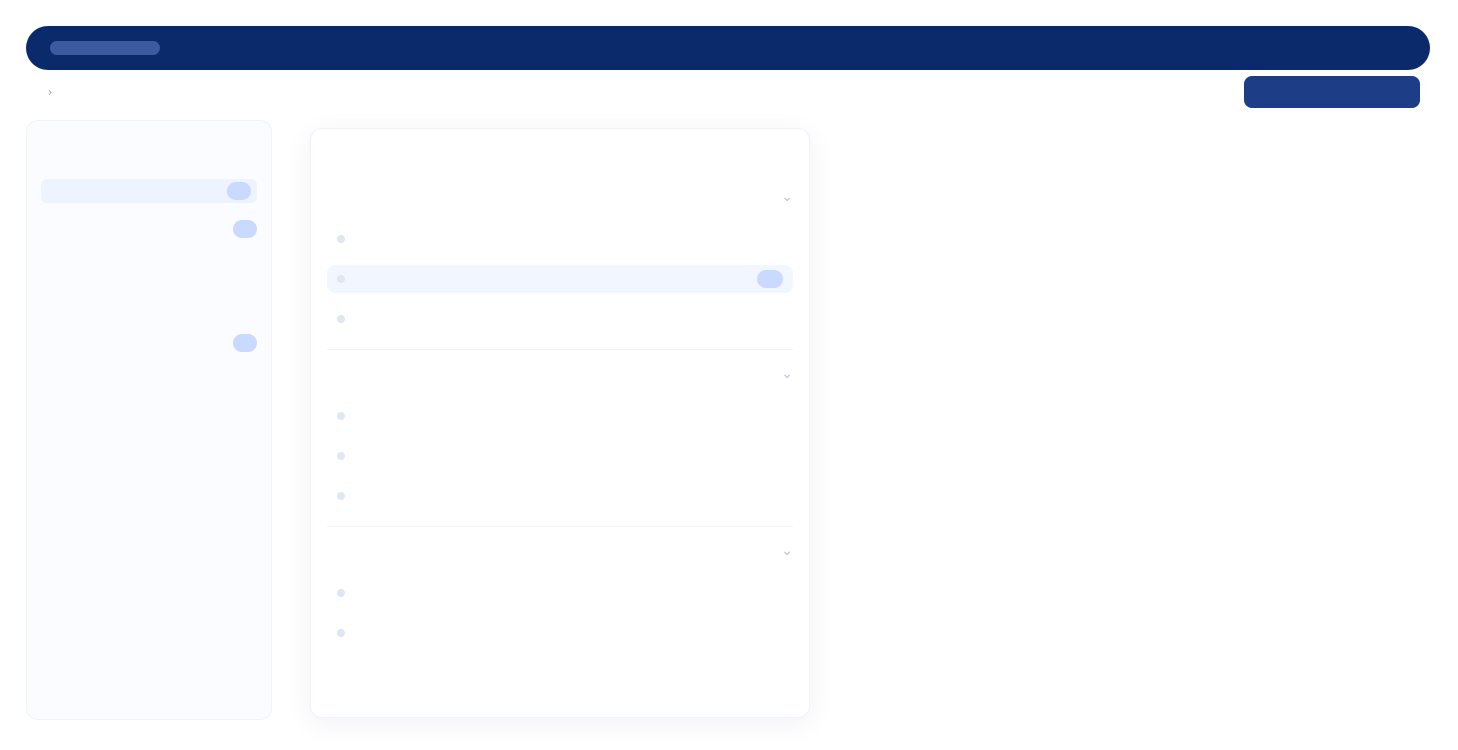 This screenshot has height=750, width=1458. Describe the element at coordinates (149, 420) in the screenshot. I see `left-filter-panel` at that location.